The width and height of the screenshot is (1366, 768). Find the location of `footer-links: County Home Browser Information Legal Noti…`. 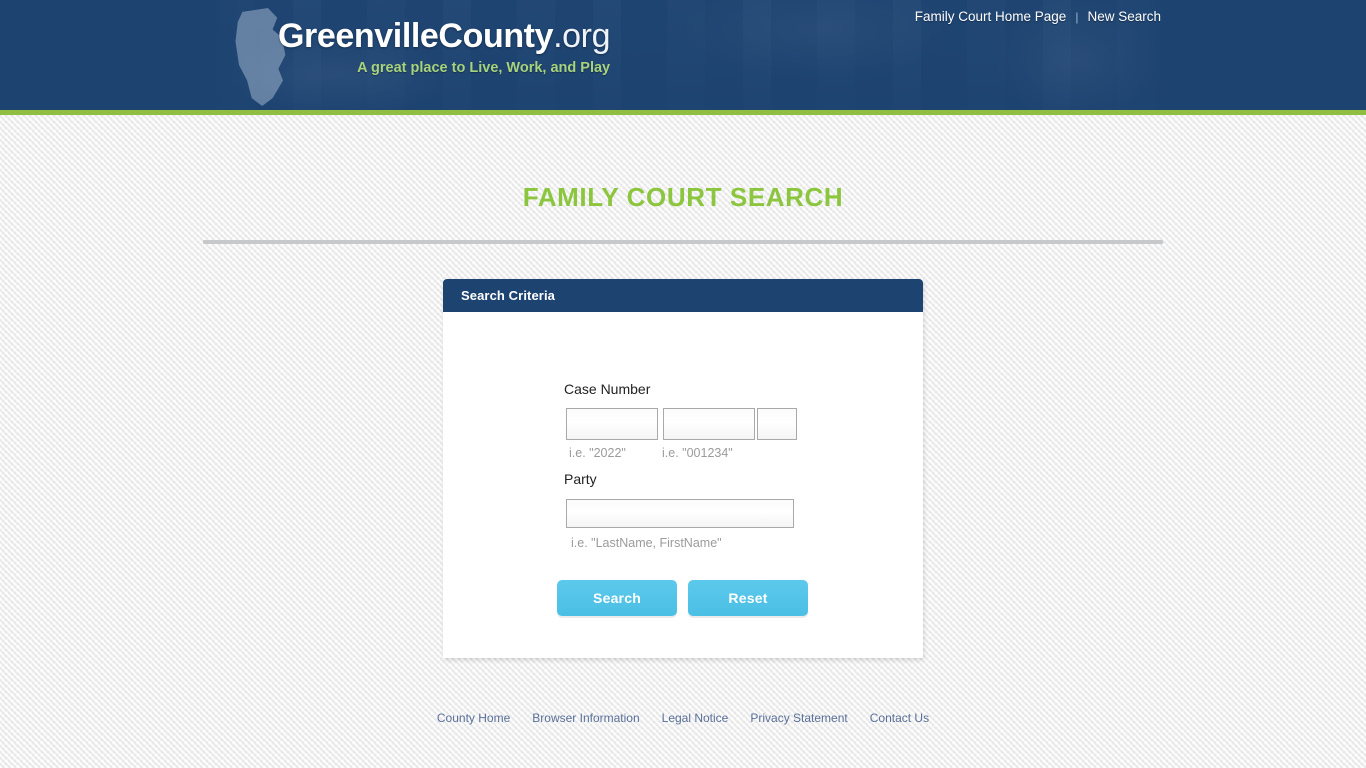

footer-links: County Home Browser Information Legal Noti… is located at coordinates (683, 718).